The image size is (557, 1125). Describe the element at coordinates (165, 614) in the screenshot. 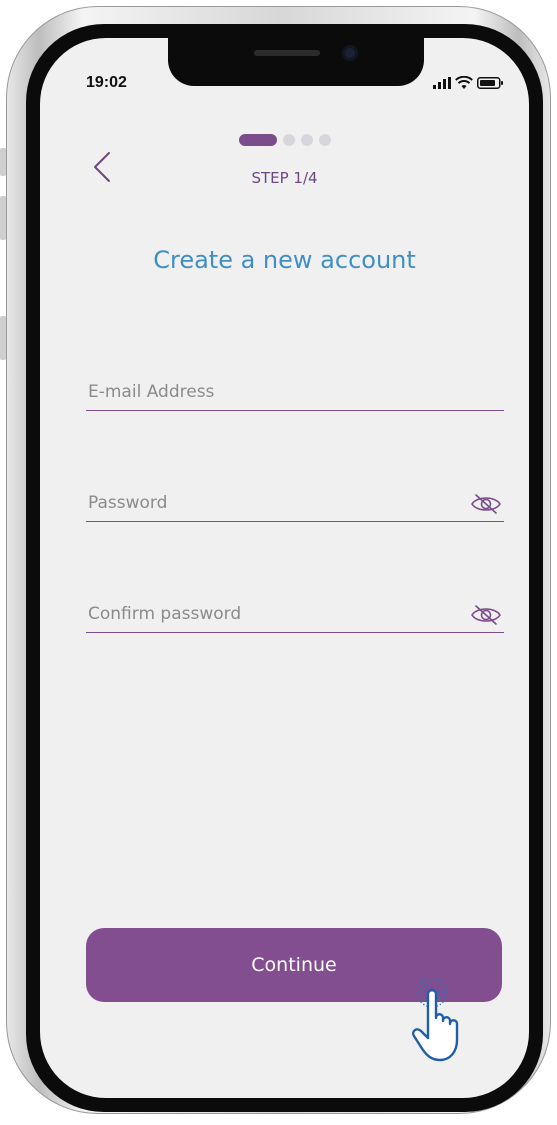

I see `confirm-password-field-label: Confirm password` at that location.